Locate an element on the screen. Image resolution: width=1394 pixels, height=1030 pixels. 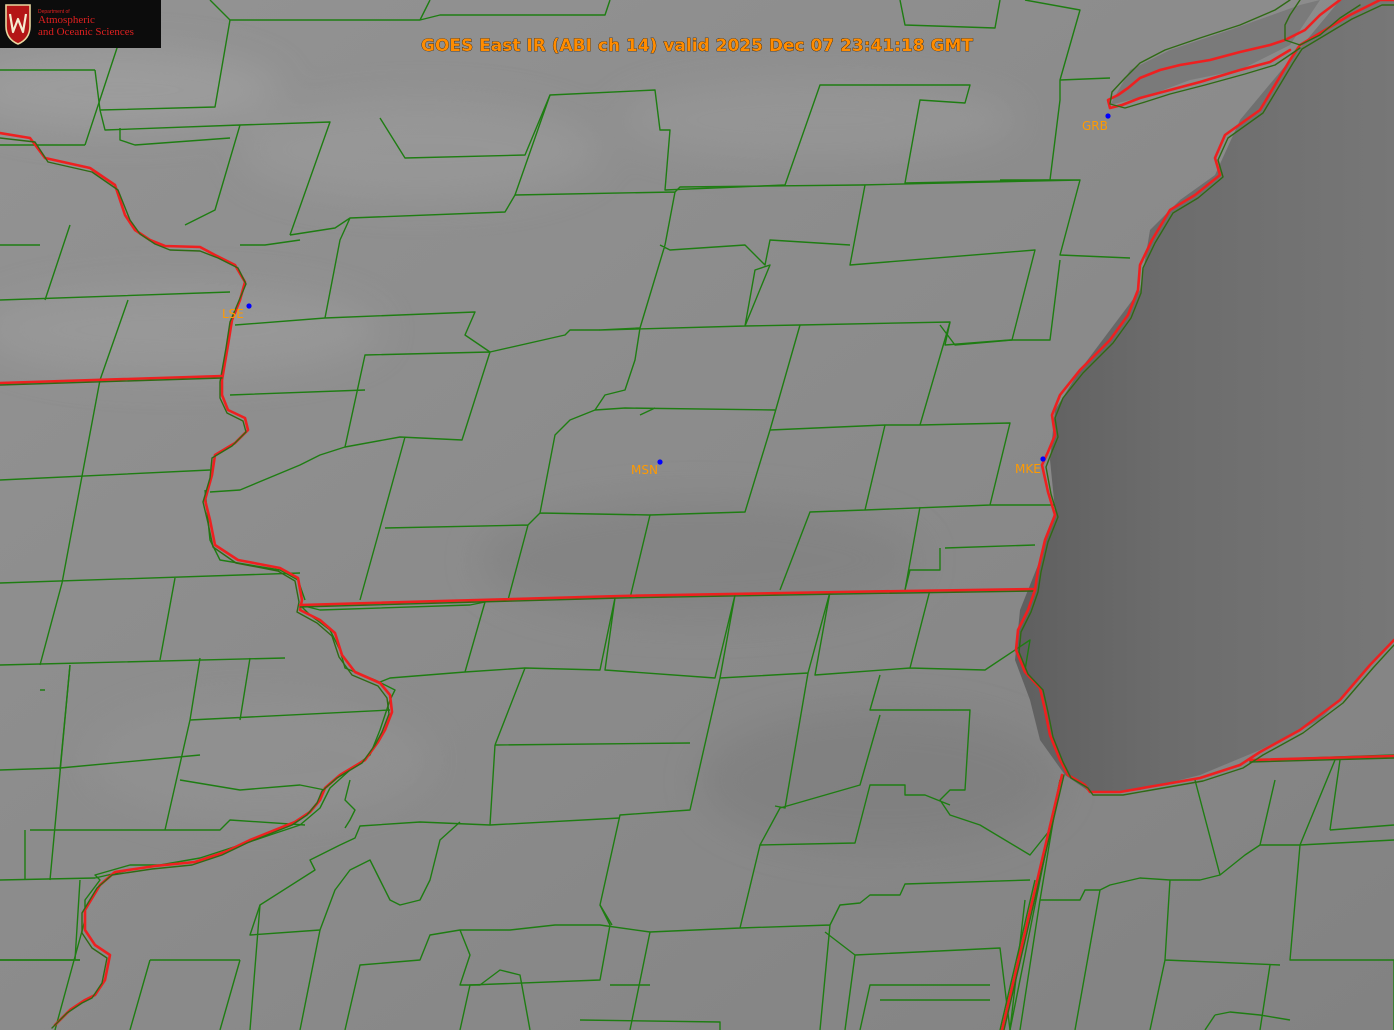
uw-crest-icon is located at coordinates (18, 24).